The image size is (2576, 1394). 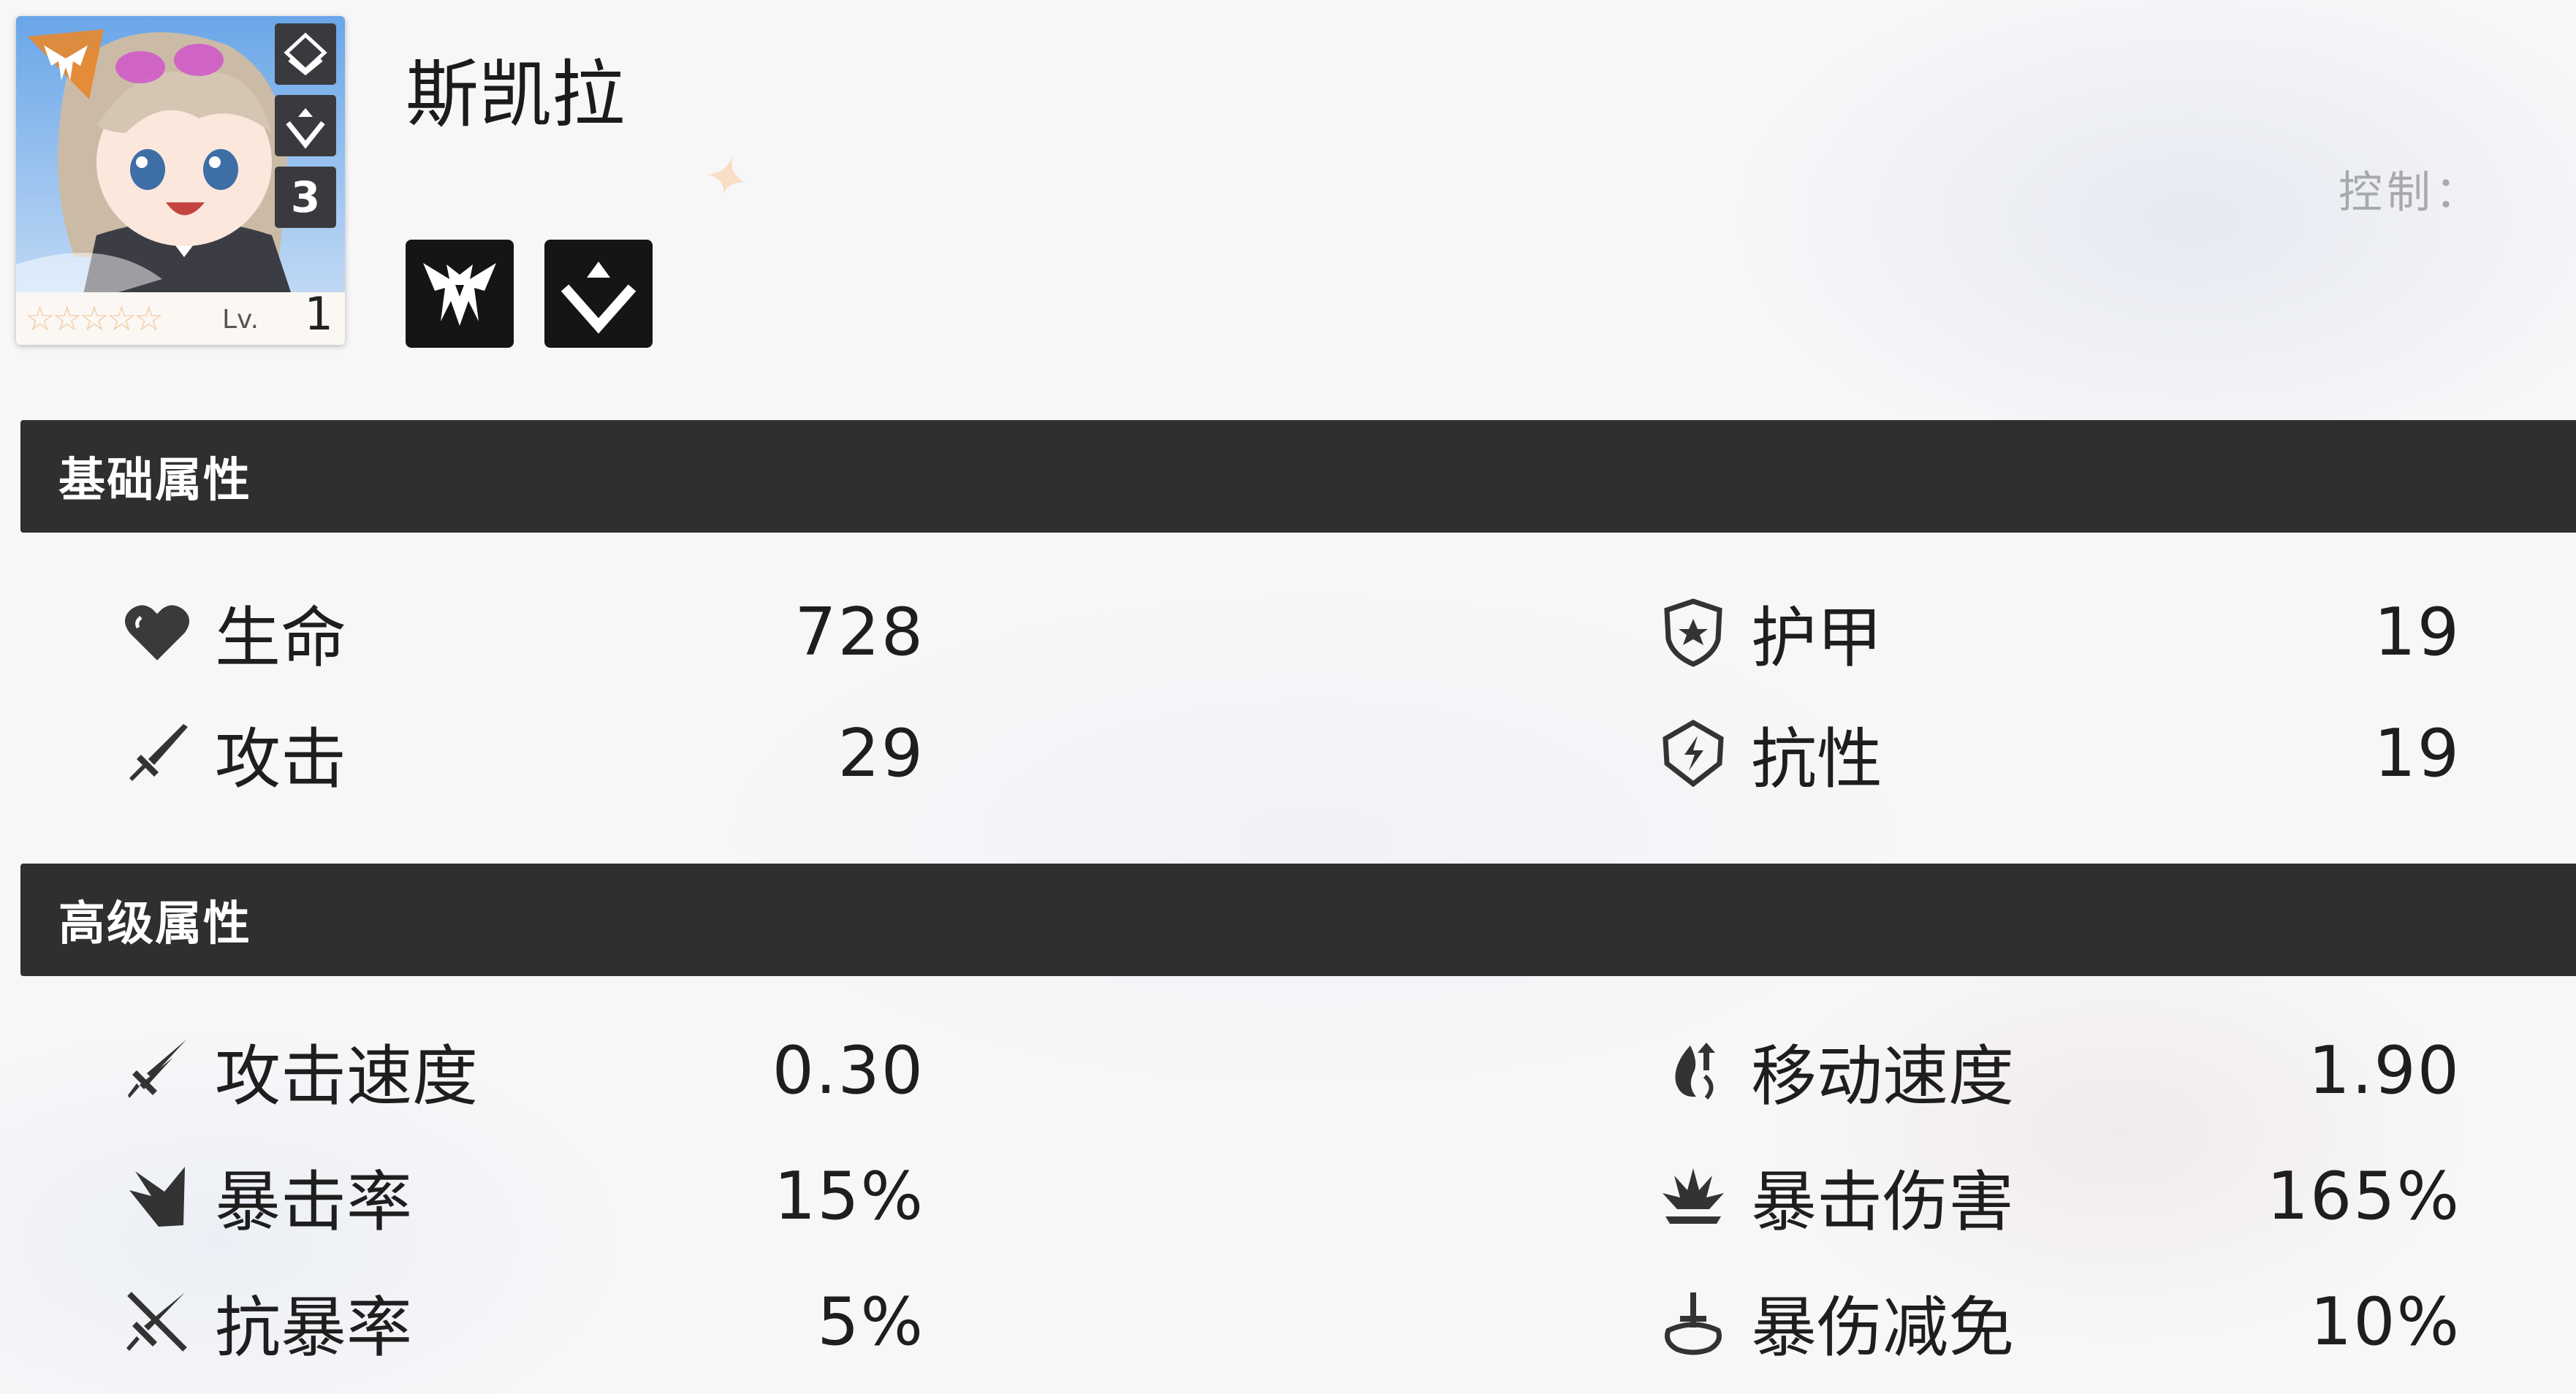 I want to click on stat-crit-rate: 暴击率 15%, so click(x=521, y=1196).